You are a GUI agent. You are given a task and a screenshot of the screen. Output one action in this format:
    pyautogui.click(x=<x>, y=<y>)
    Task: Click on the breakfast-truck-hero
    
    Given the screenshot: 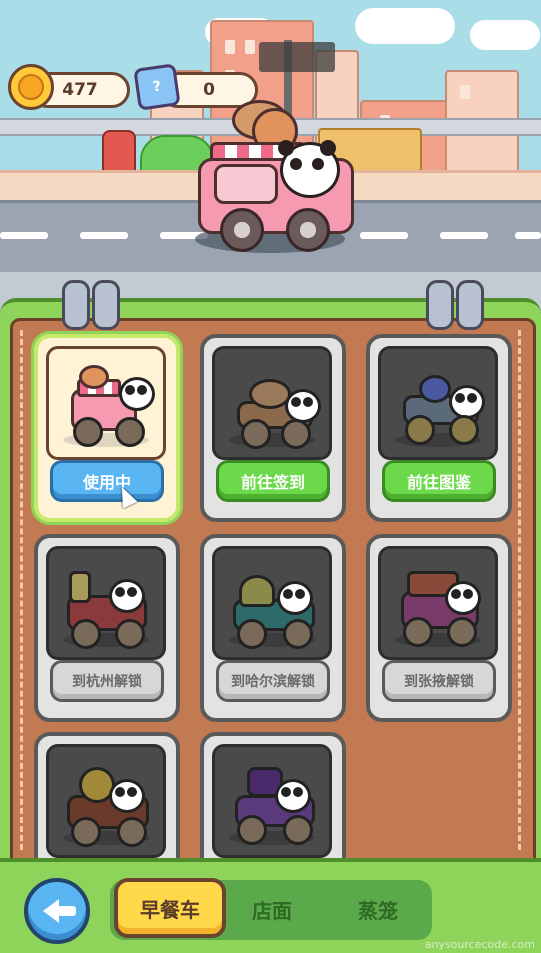 What is the action you would take?
    pyautogui.click(x=272, y=176)
    